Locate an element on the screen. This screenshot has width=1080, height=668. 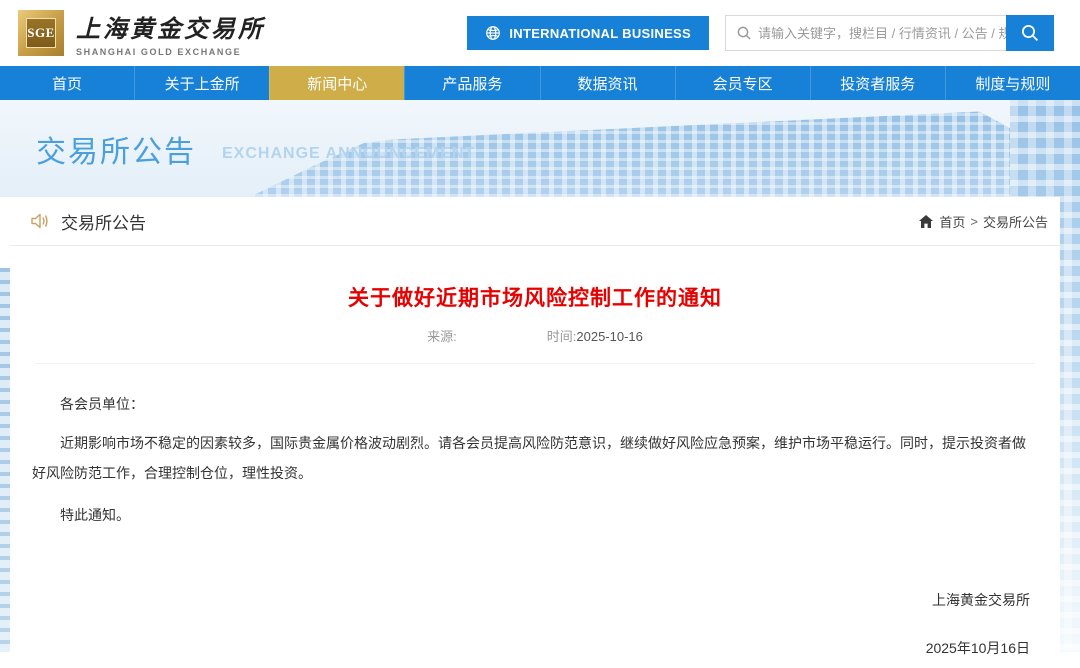
search-icon is located at coordinates (1030, 33).